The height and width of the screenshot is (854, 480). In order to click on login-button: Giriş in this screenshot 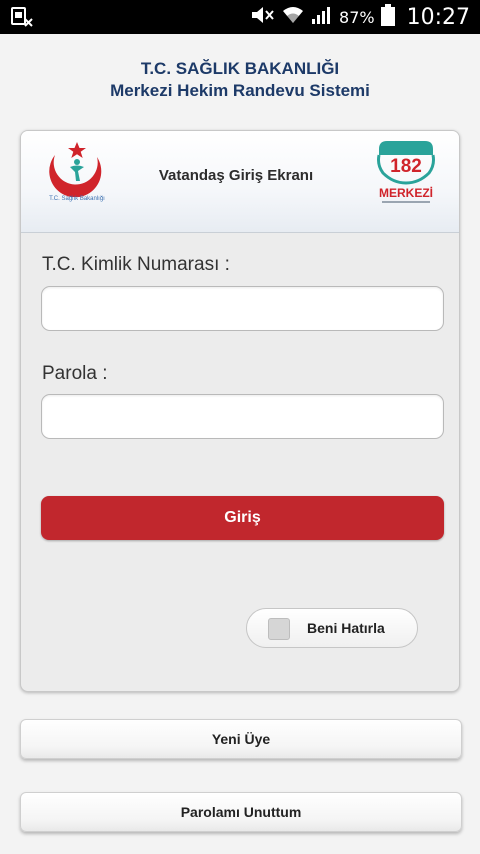, I will do `click(242, 518)`.